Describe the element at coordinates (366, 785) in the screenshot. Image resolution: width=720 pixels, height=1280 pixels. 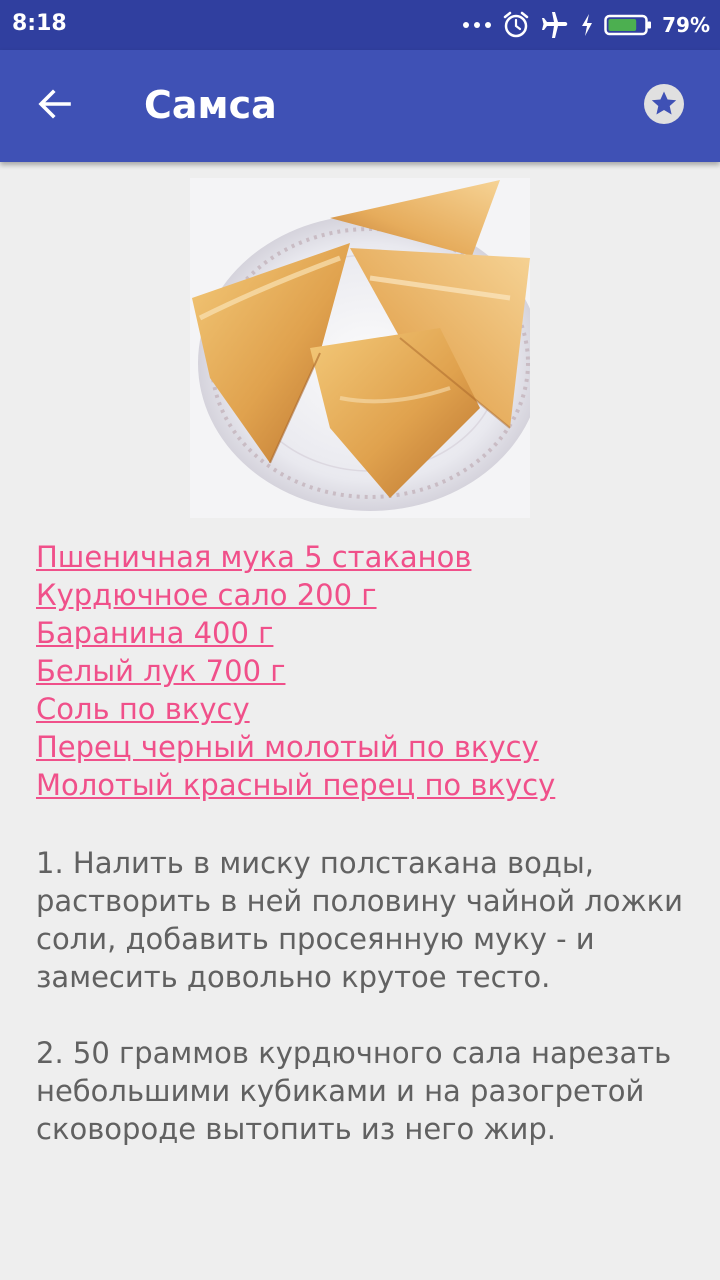
I see `ingredient-link: Молотый красный перец по вкусу` at that location.